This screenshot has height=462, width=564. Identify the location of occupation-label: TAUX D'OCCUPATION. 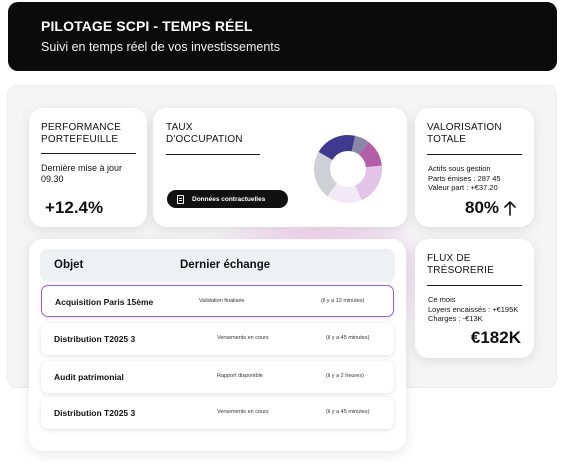
(204, 133).